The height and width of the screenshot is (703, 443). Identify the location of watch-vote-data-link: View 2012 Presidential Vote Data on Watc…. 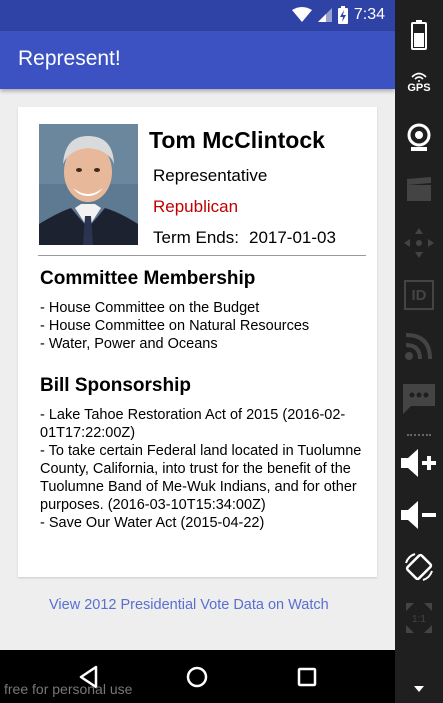
(189, 605).